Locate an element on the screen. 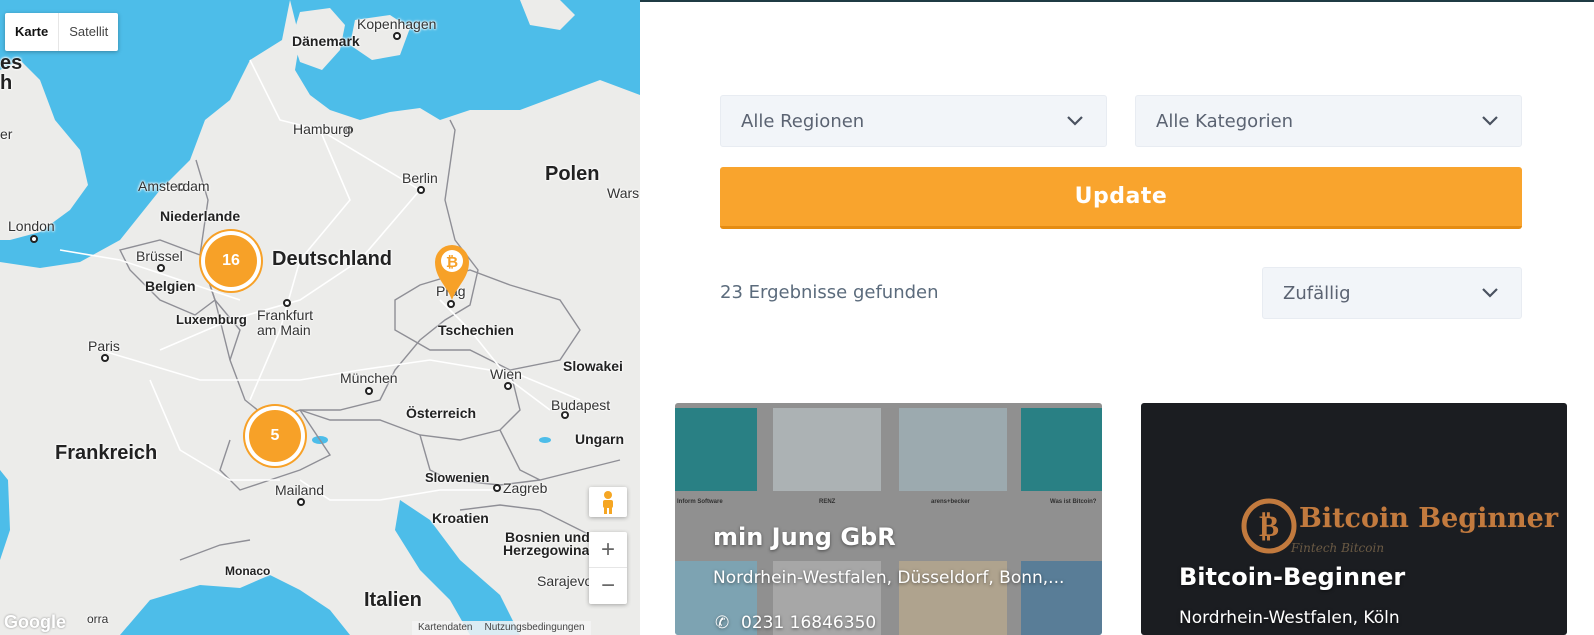 This screenshot has width=1594, height=635. map-label-monaco: Monaco is located at coordinates (248, 571).